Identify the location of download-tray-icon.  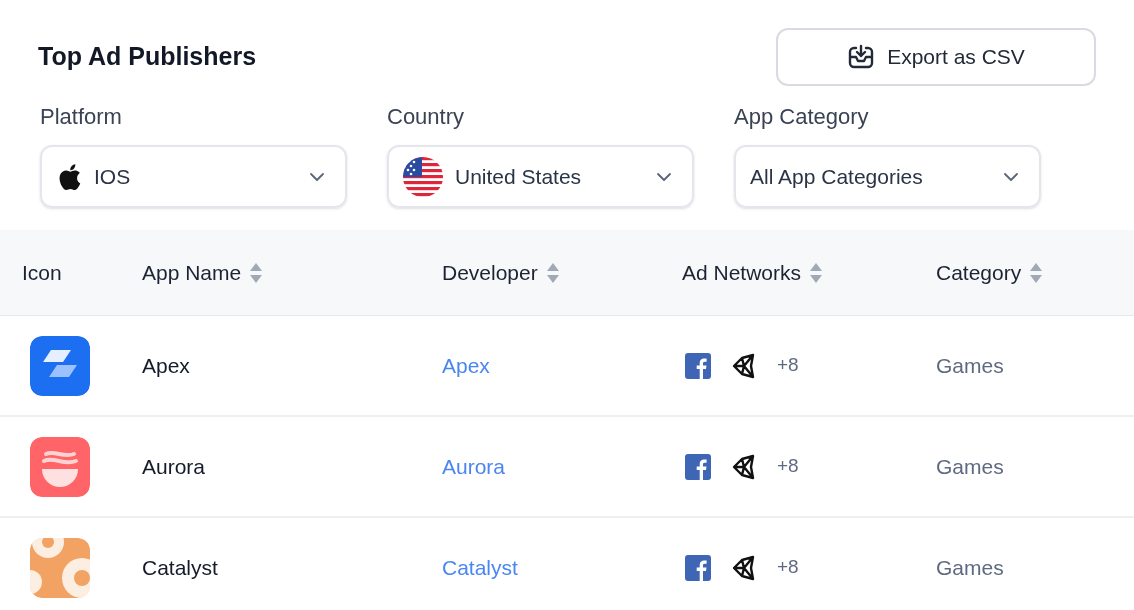
(861, 57).